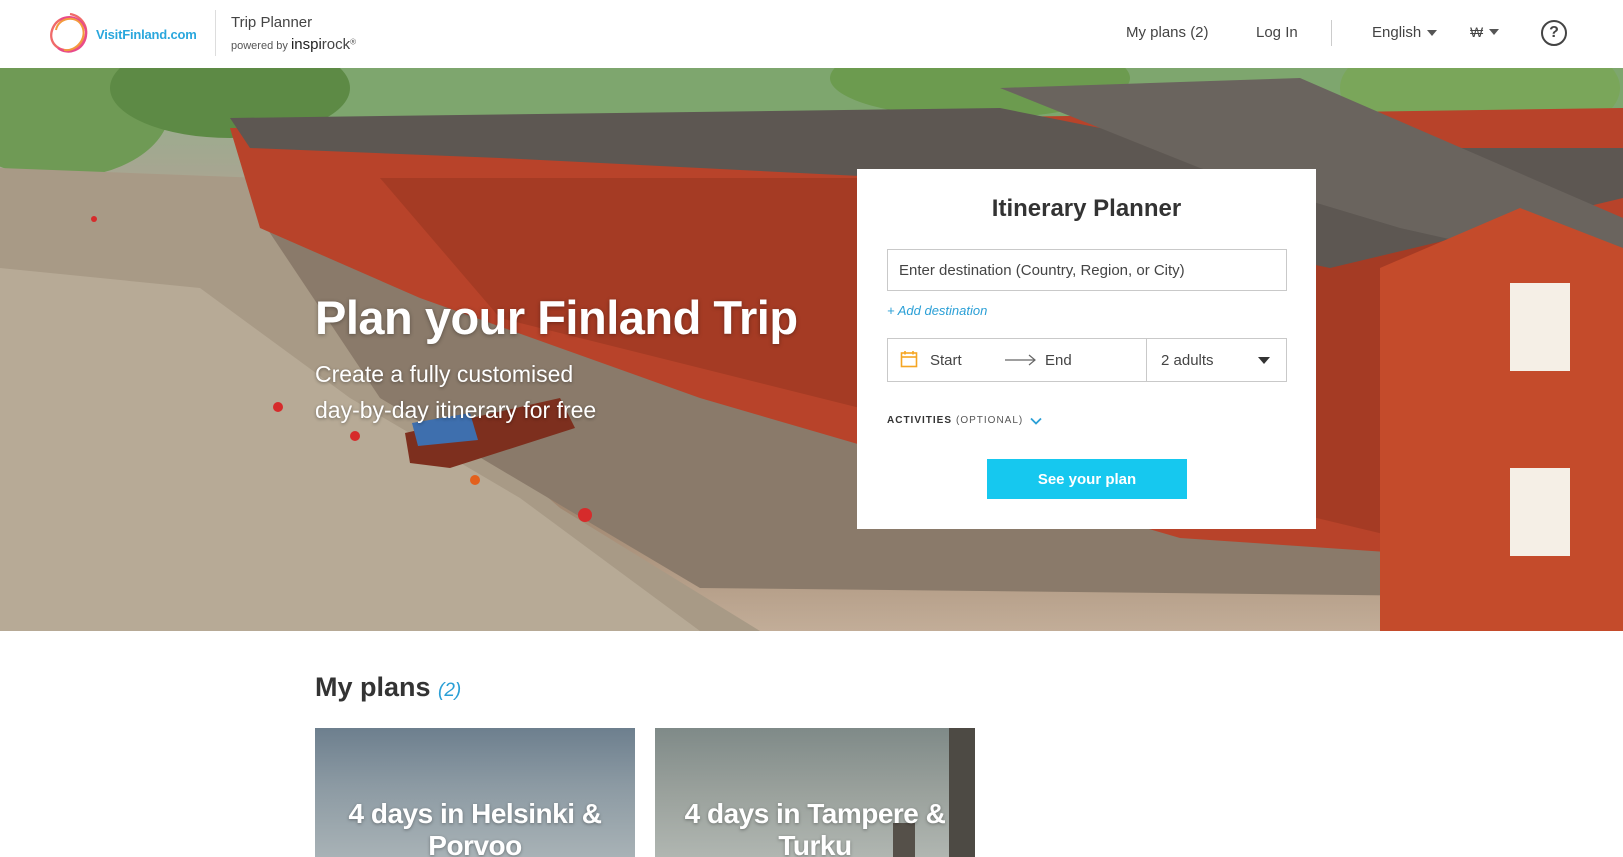 The image size is (1623, 857). What do you see at coordinates (920, 420) in the screenshot?
I see `activities-label: ACTIVITIES` at bounding box center [920, 420].